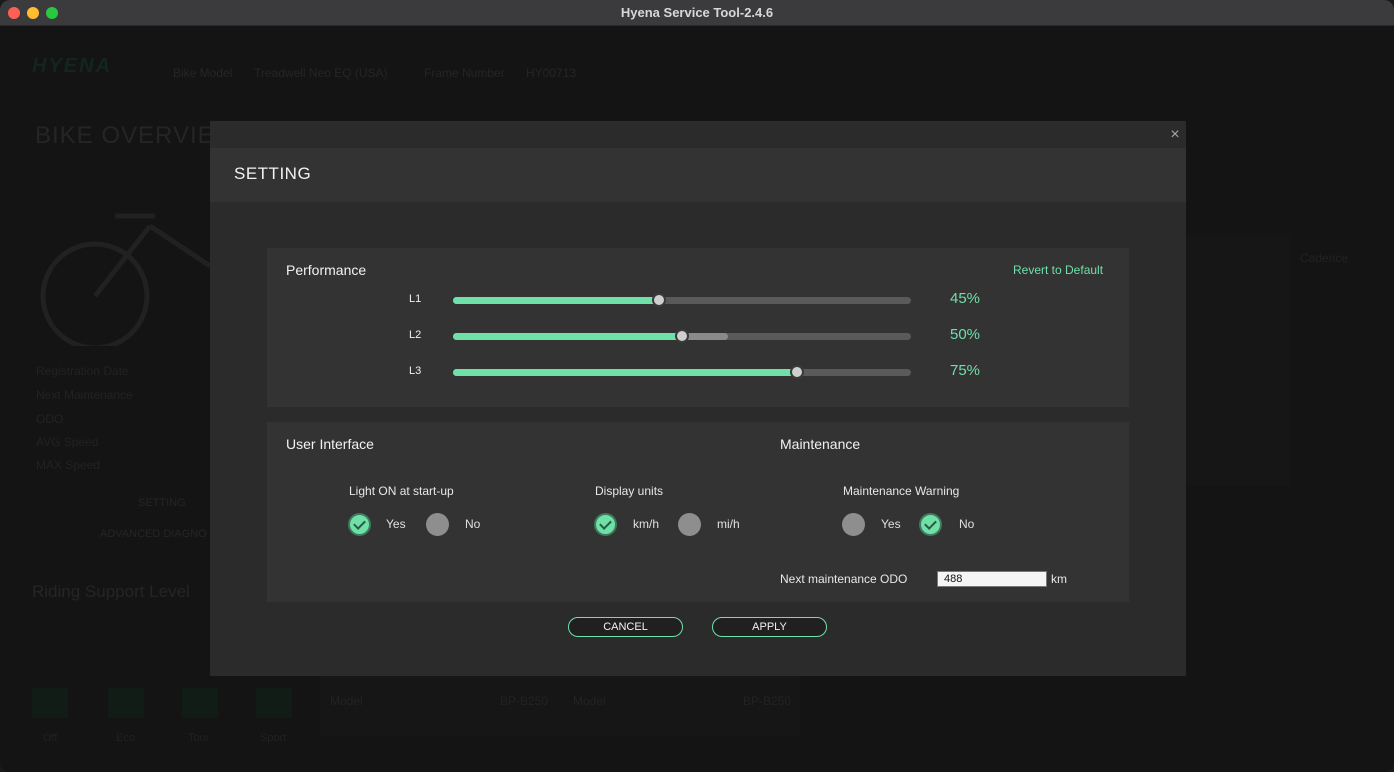 This screenshot has width=1394, height=772. I want to click on maintenance-warning-label: Maintenance Warning, so click(901, 491).